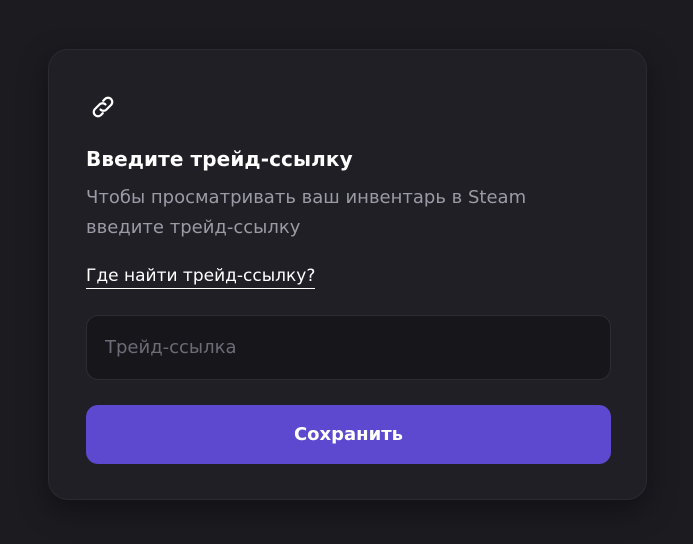  Describe the element at coordinates (103, 107) in the screenshot. I see `link-icon` at that location.